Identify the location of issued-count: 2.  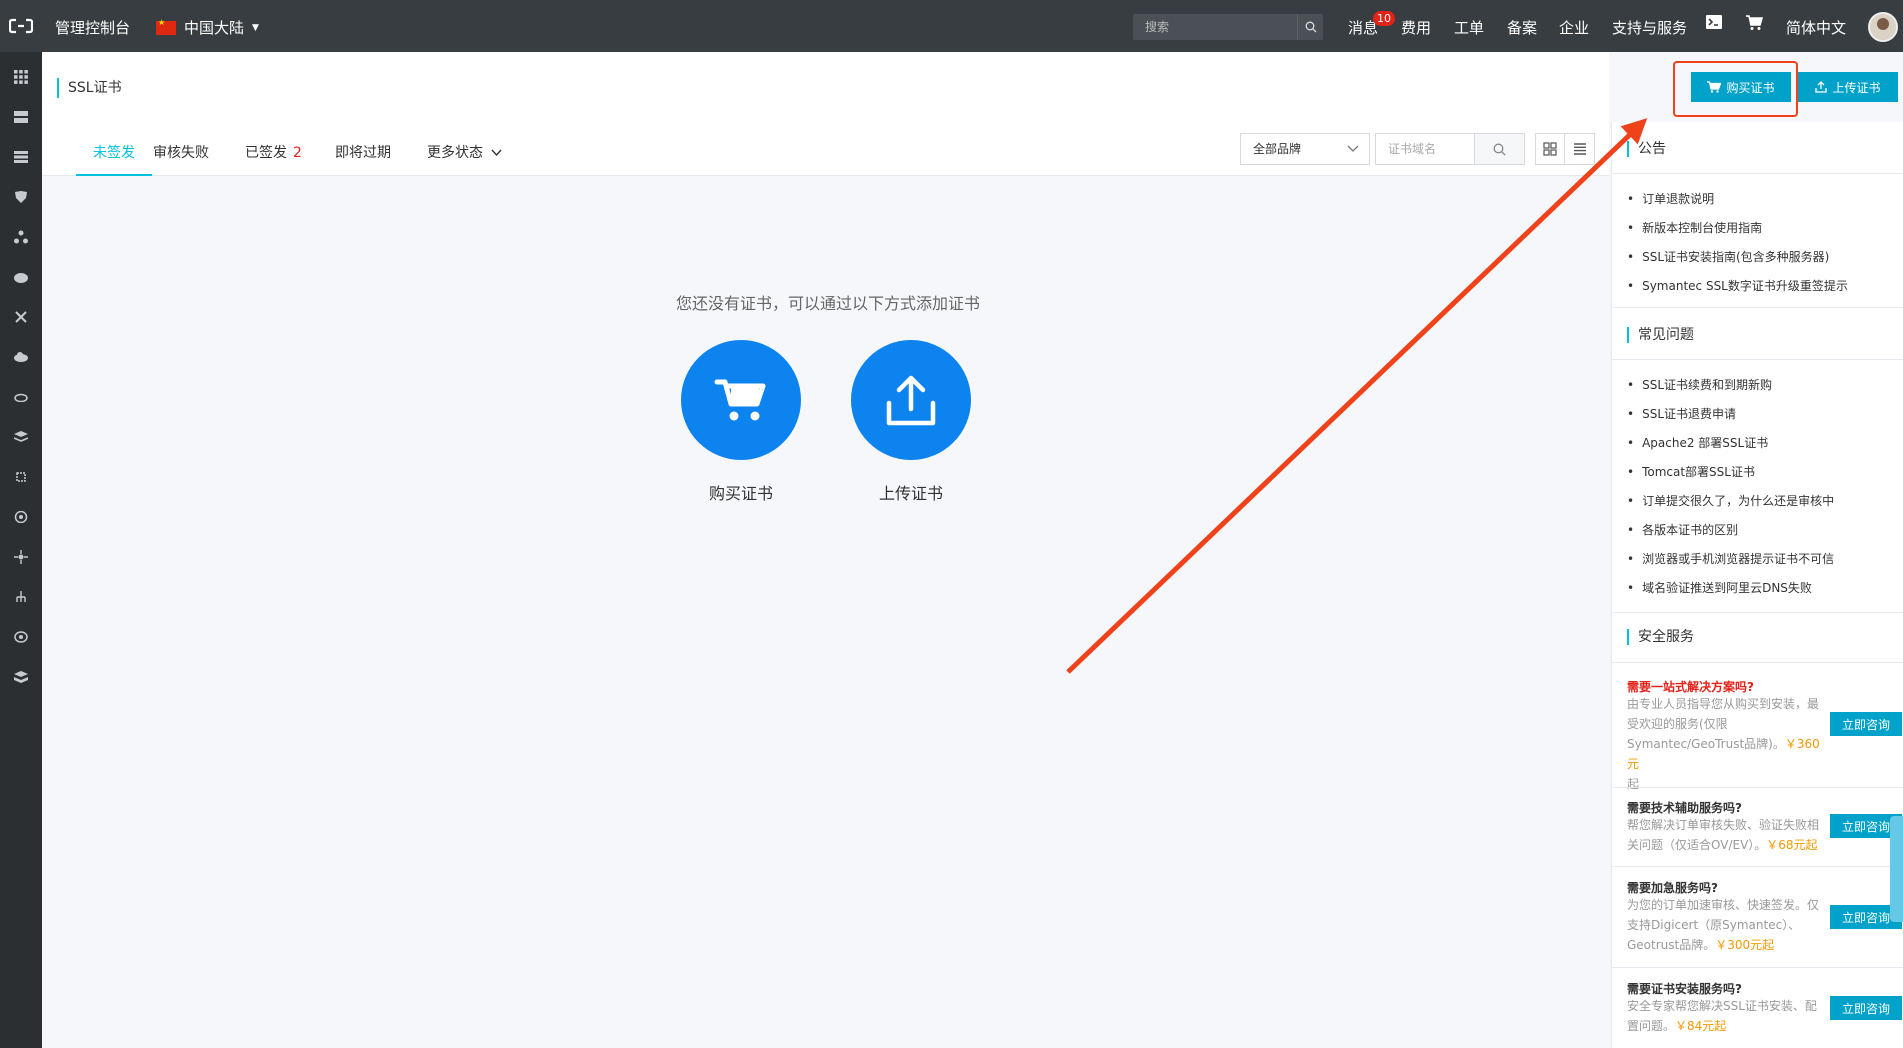
(297, 153).